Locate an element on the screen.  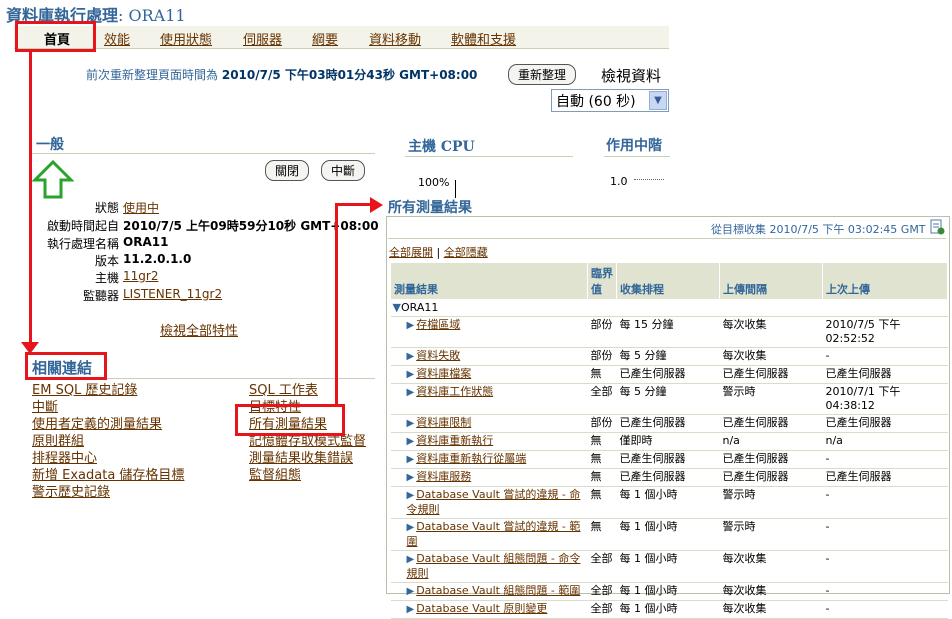
table-row: ▶ 資料庫限制 部份 已產生伺服器 已產生伺服器 已產生伺服器 is located at coordinates (669, 423).